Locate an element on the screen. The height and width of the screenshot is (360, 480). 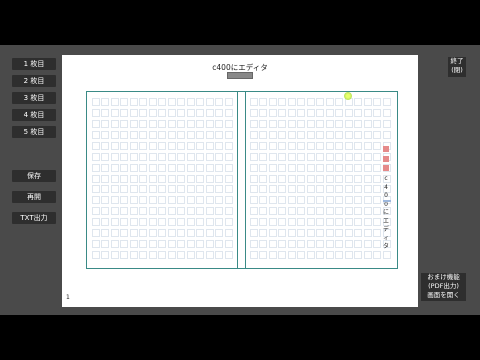
sheet-5-button: 5 枚目 is located at coordinates (34, 132).